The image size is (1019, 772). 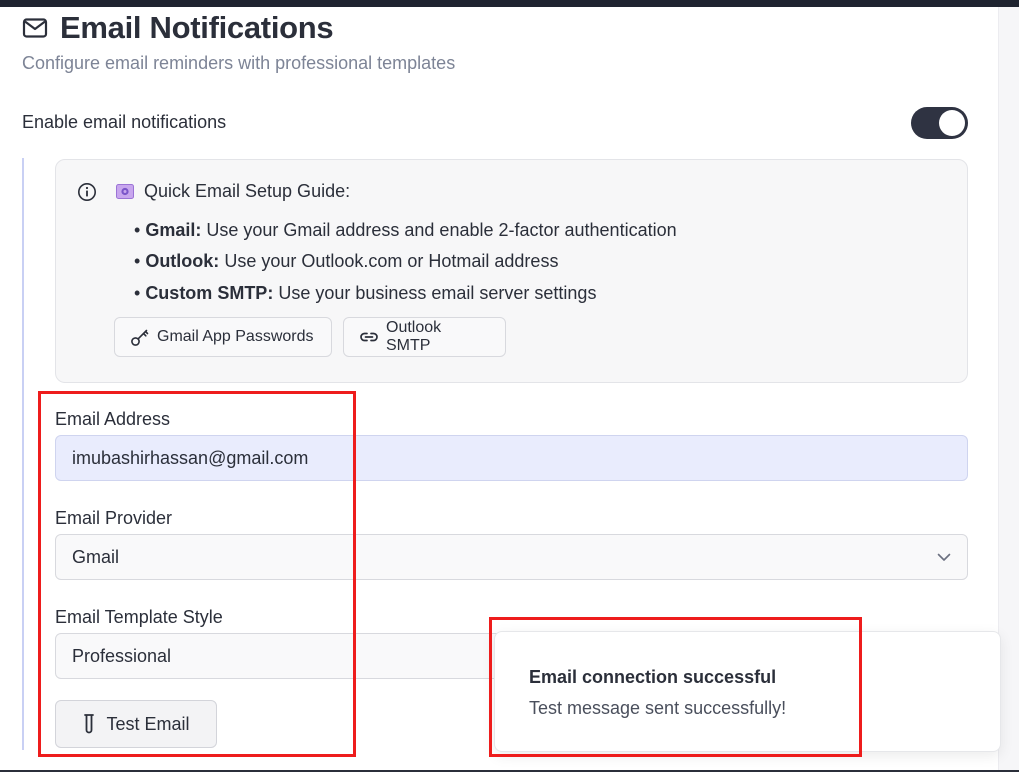 What do you see at coordinates (658, 708) in the screenshot?
I see `toast-message: Test message sent successfully!` at bounding box center [658, 708].